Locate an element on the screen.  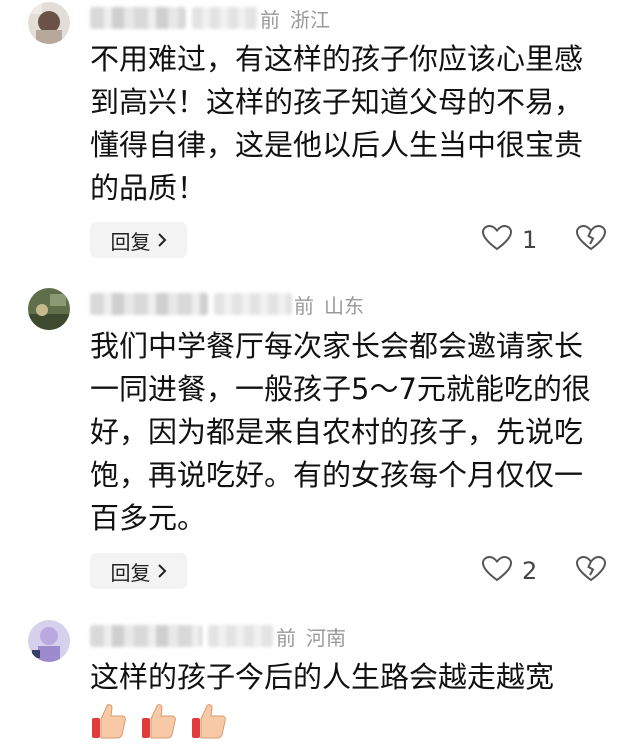
comment-meta: 前 山东 is located at coordinates (227, 304).